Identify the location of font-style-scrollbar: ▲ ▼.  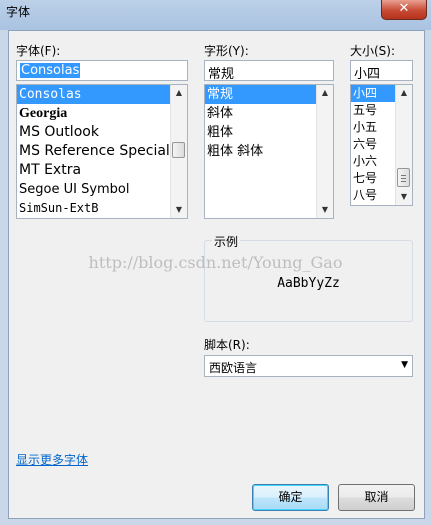
(324, 151).